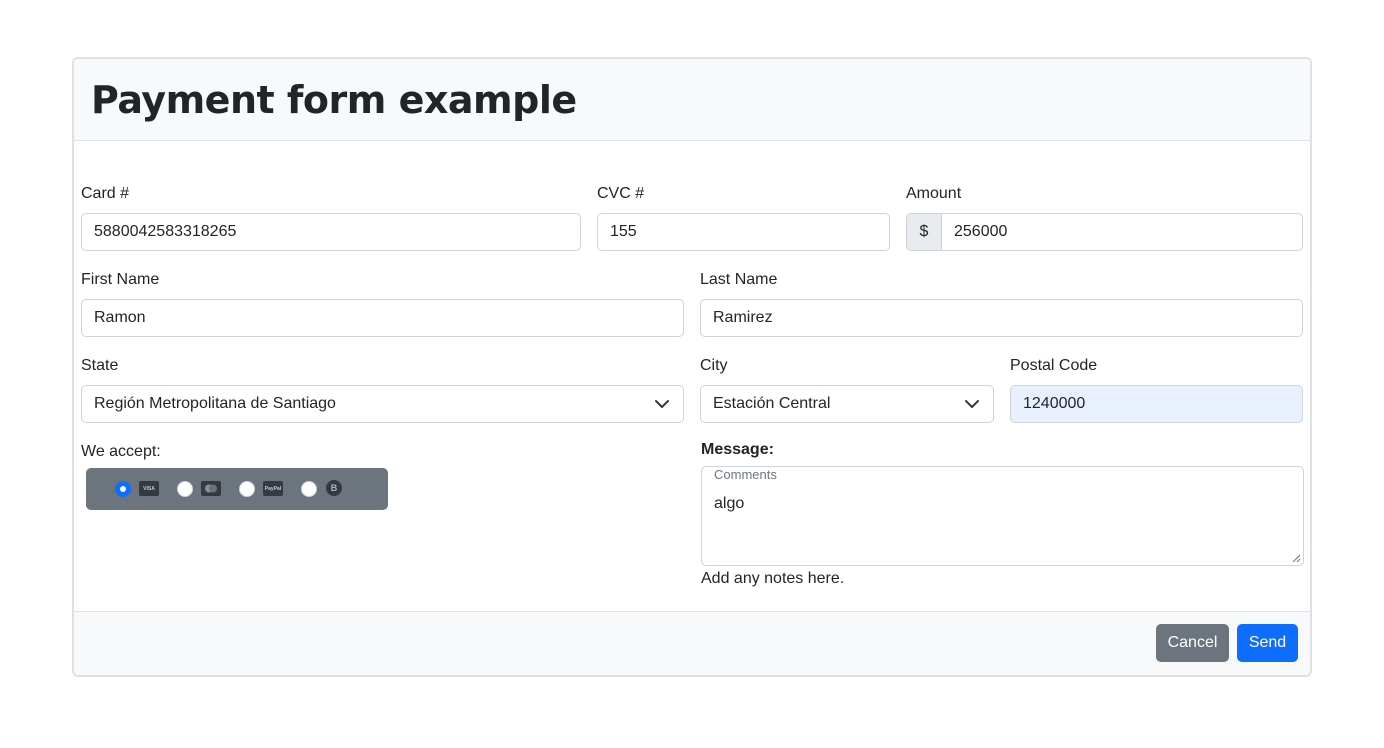 The image size is (1384, 748). What do you see at coordinates (1001, 318) in the screenshot?
I see `last-name-input: Ramirez` at bounding box center [1001, 318].